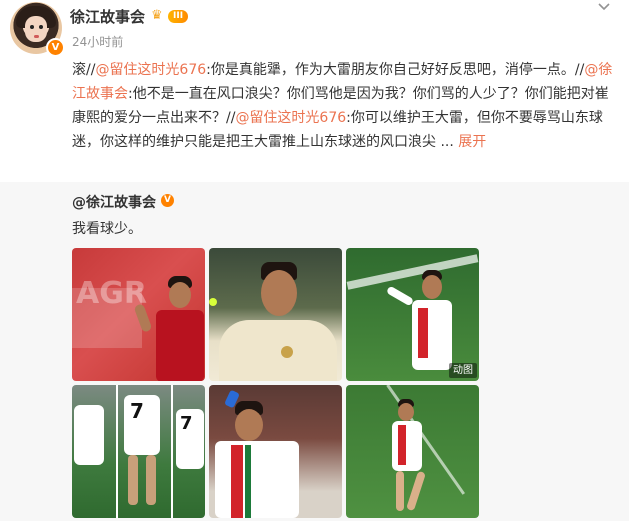  Describe the element at coordinates (114, 202) in the screenshot. I see `retweet-username: @徐江故事会` at that location.